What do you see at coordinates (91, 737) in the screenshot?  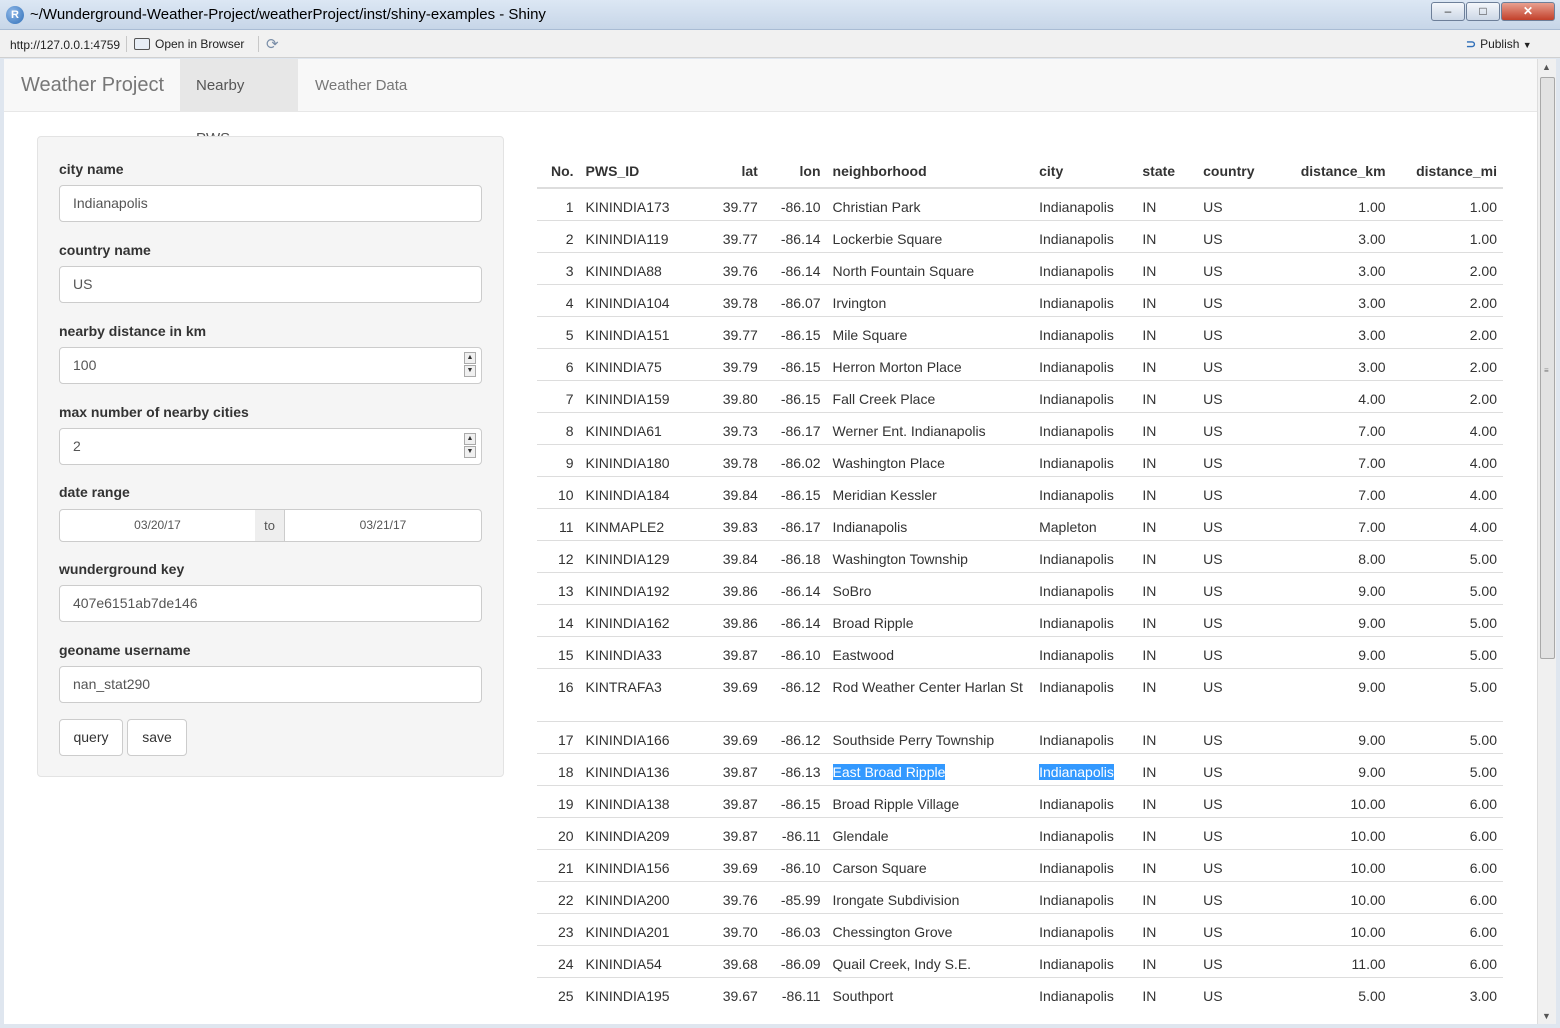 I see `query-button: query` at bounding box center [91, 737].